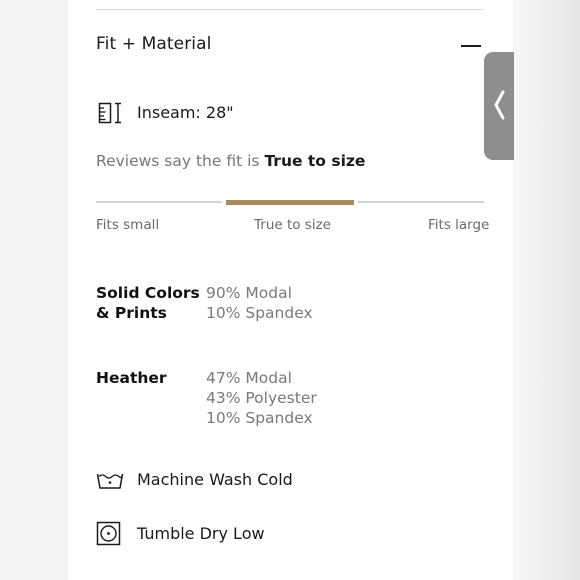 This screenshot has width=580, height=580. Describe the element at coordinates (154, 44) in the screenshot. I see `section-title: Fit + Material` at that location.